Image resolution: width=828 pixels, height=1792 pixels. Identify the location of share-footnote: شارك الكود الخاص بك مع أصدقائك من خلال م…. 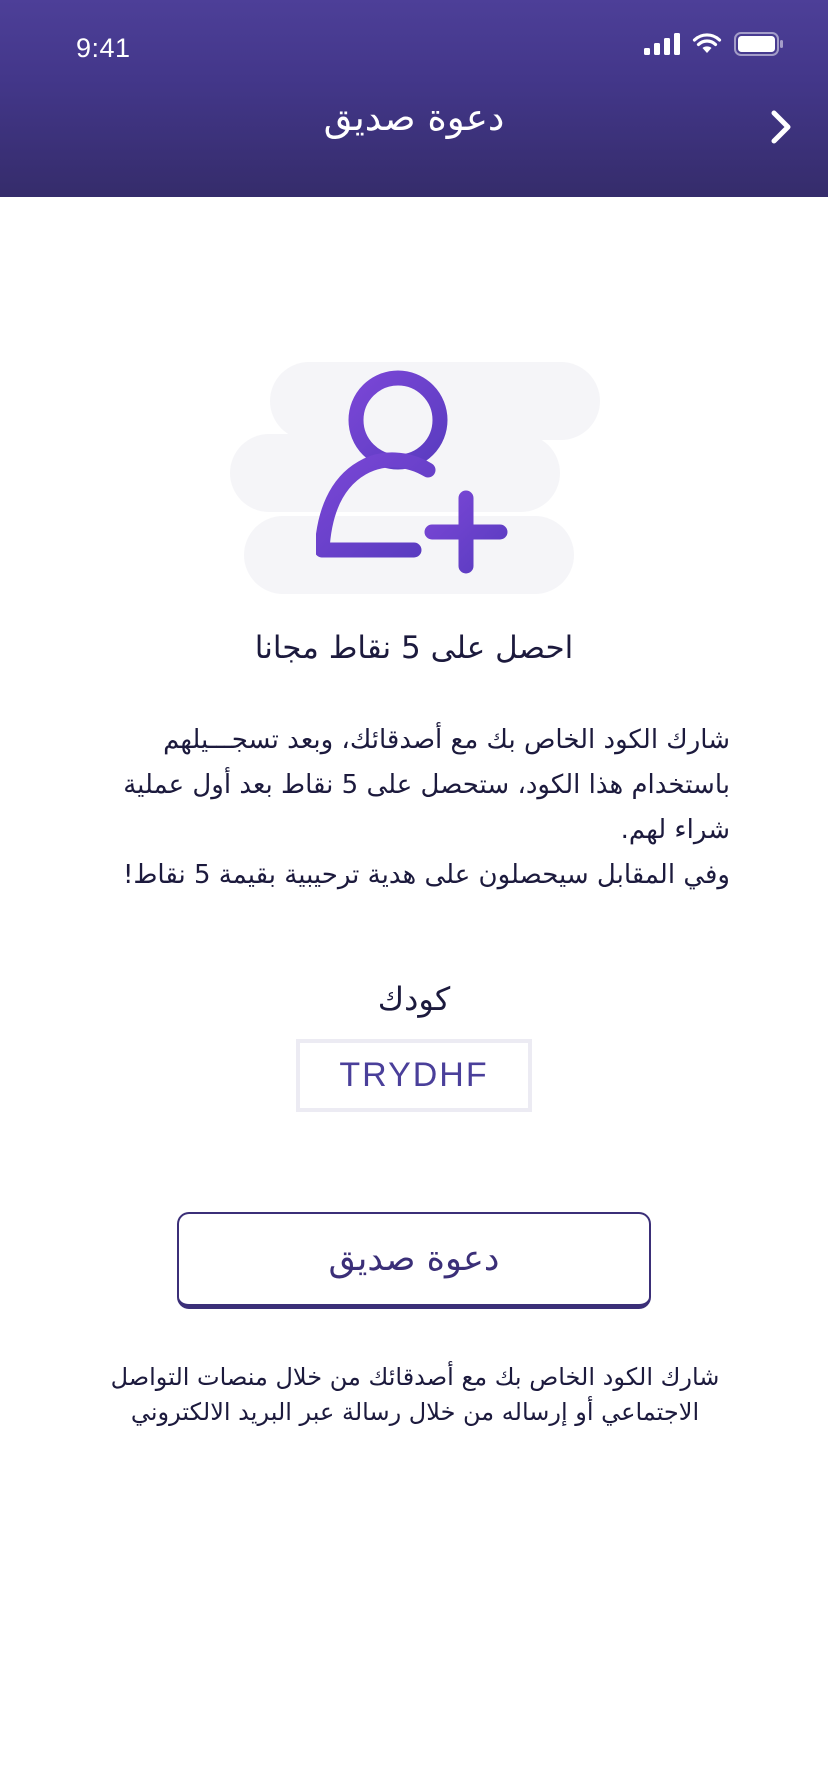
(415, 1394).